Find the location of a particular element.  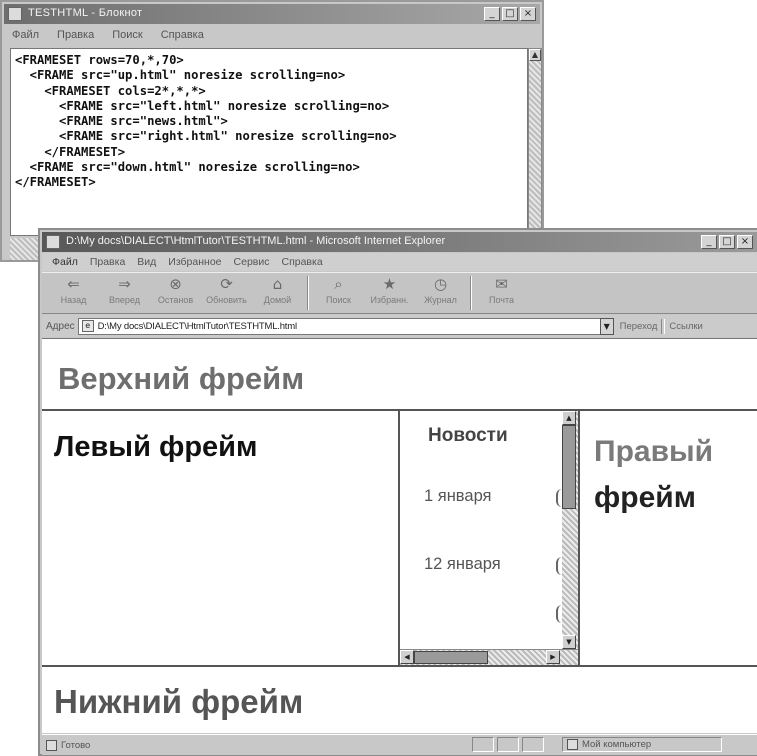

mail-button: ✉ Почта is located at coordinates (501, 293).